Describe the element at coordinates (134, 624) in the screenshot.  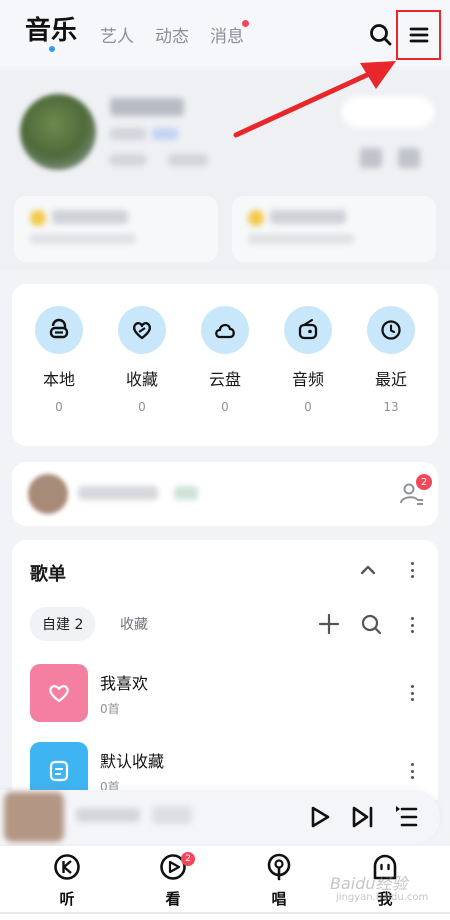
I see `tab-collected-playlists: 收藏` at that location.